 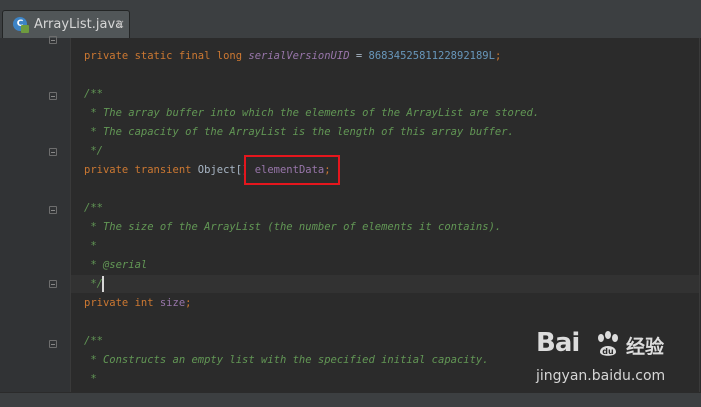 What do you see at coordinates (350, 19) in the screenshot?
I see `editor-tab-bar: C ArrayList.java ×` at bounding box center [350, 19].